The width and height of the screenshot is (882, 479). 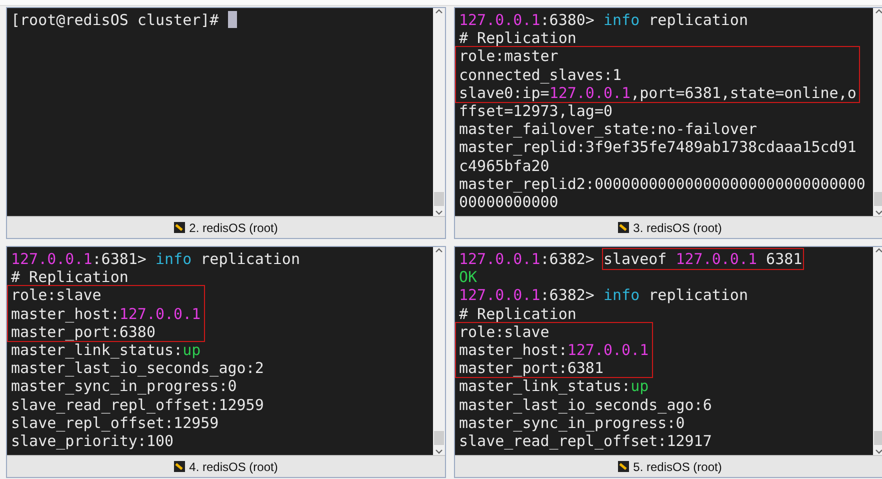 I want to click on terminal-line: master_last_io_seconds_ago:6, so click(x=585, y=405).